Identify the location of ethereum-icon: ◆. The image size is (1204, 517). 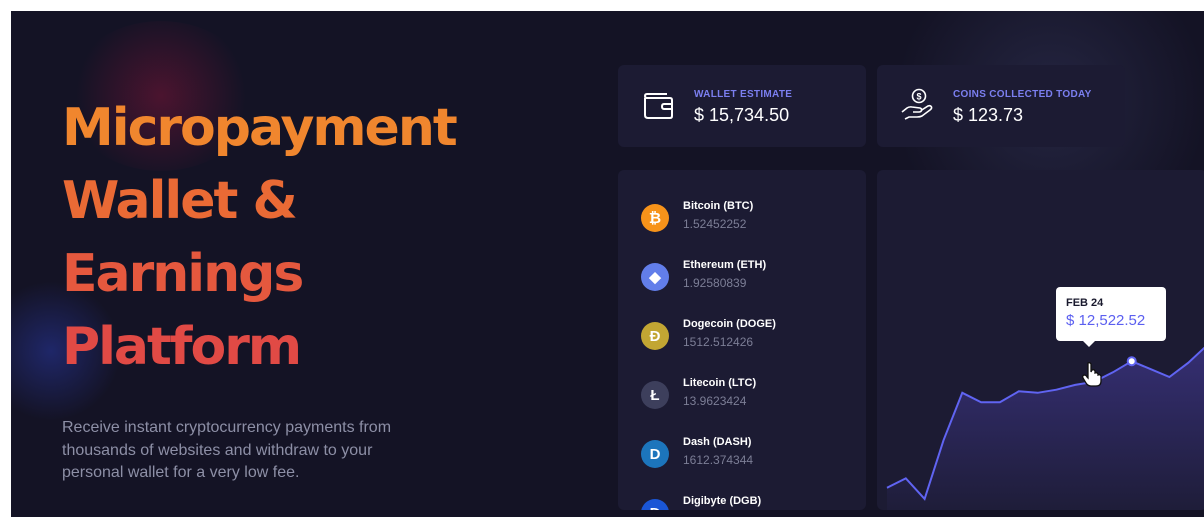
(655, 277).